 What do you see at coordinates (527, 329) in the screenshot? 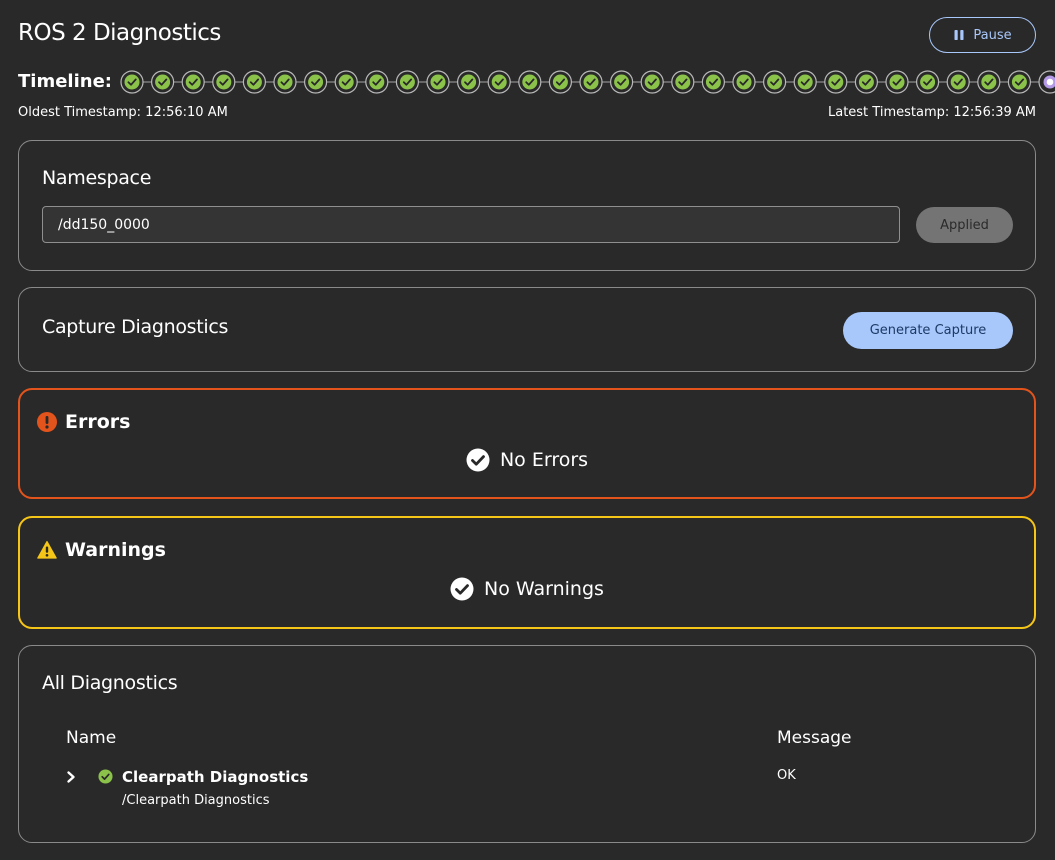
I see `capture-card: Capture Diagnostics Generate Capture` at bounding box center [527, 329].